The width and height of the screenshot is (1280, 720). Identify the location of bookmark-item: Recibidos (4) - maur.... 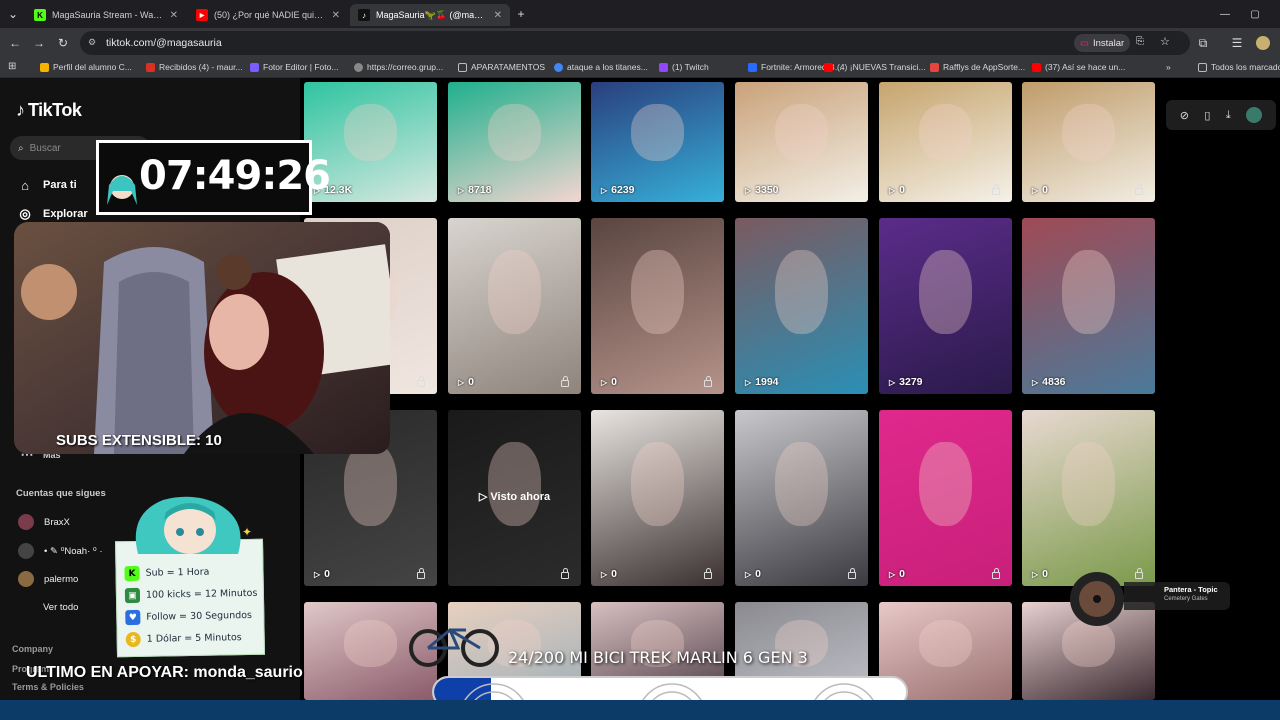
(194, 67).